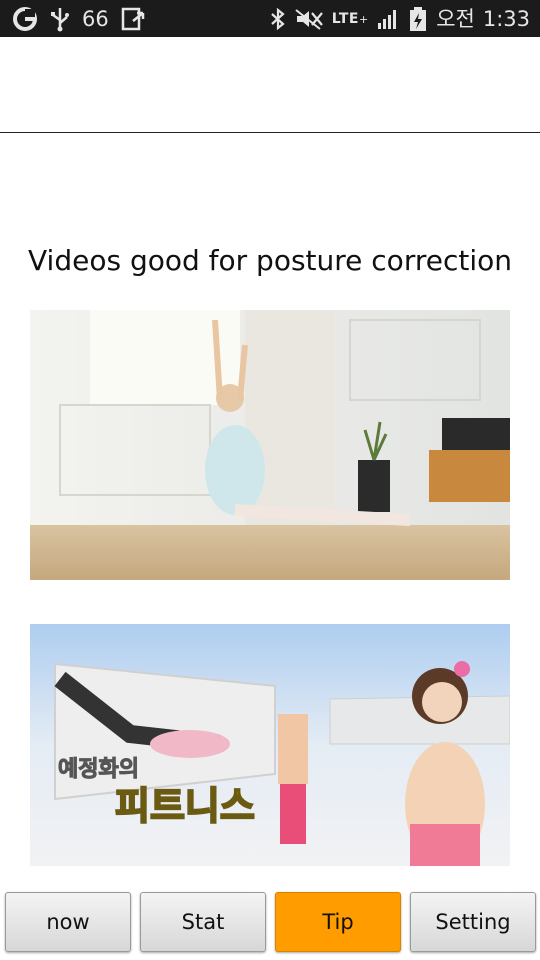 This screenshot has width=540, height=960. What do you see at coordinates (270, 85) in the screenshot?
I see `header-area` at bounding box center [270, 85].